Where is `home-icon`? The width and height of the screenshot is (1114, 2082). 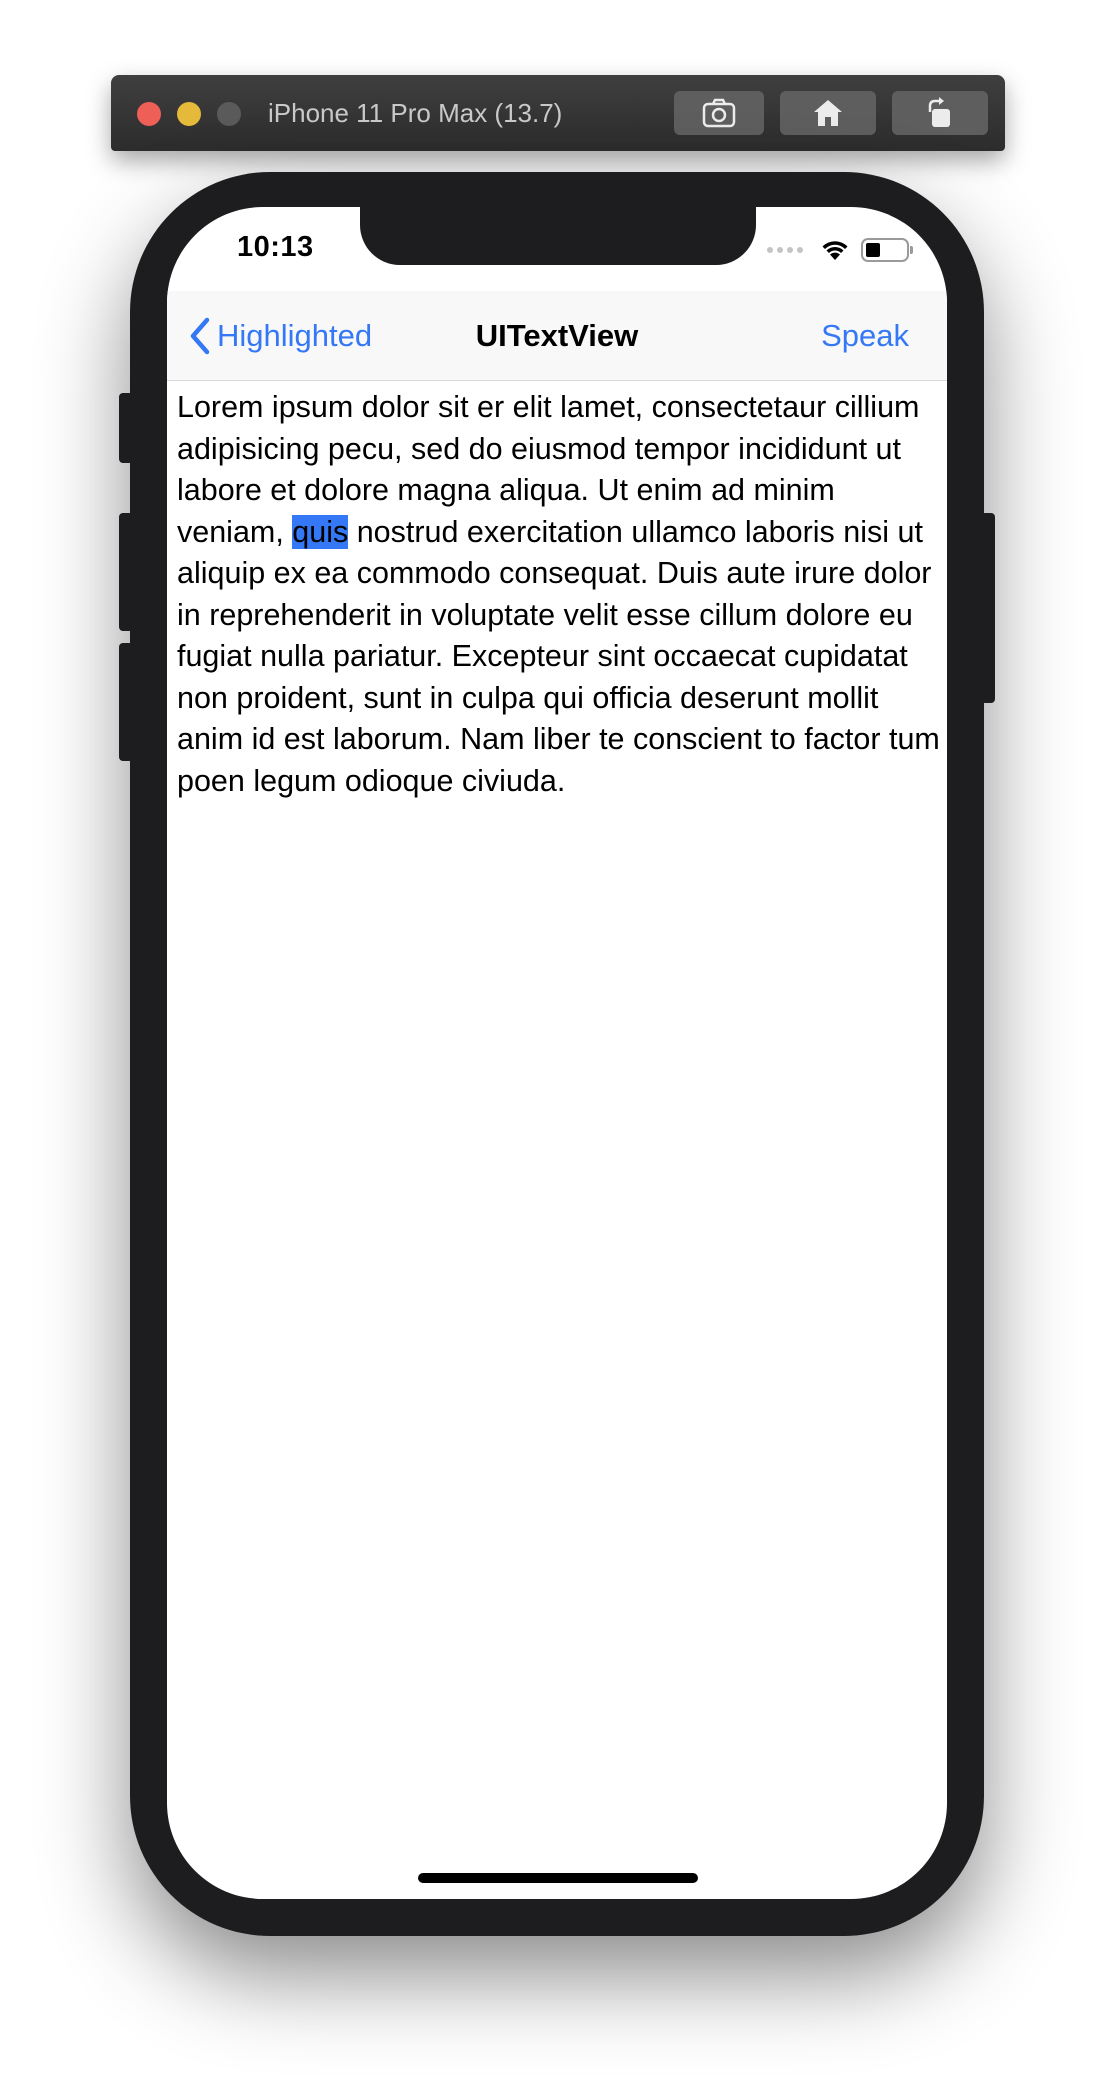
home-icon is located at coordinates (828, 113).